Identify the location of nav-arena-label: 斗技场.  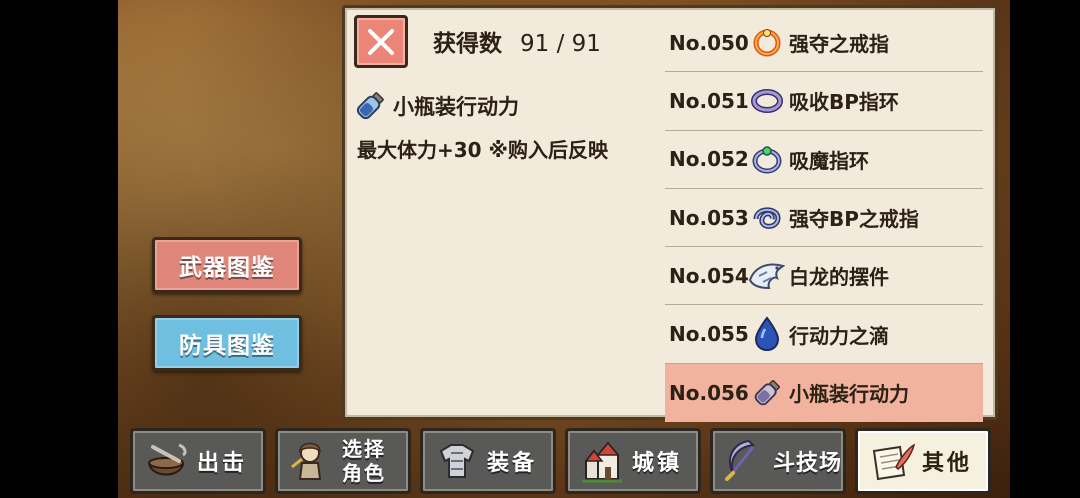
(808, 463).